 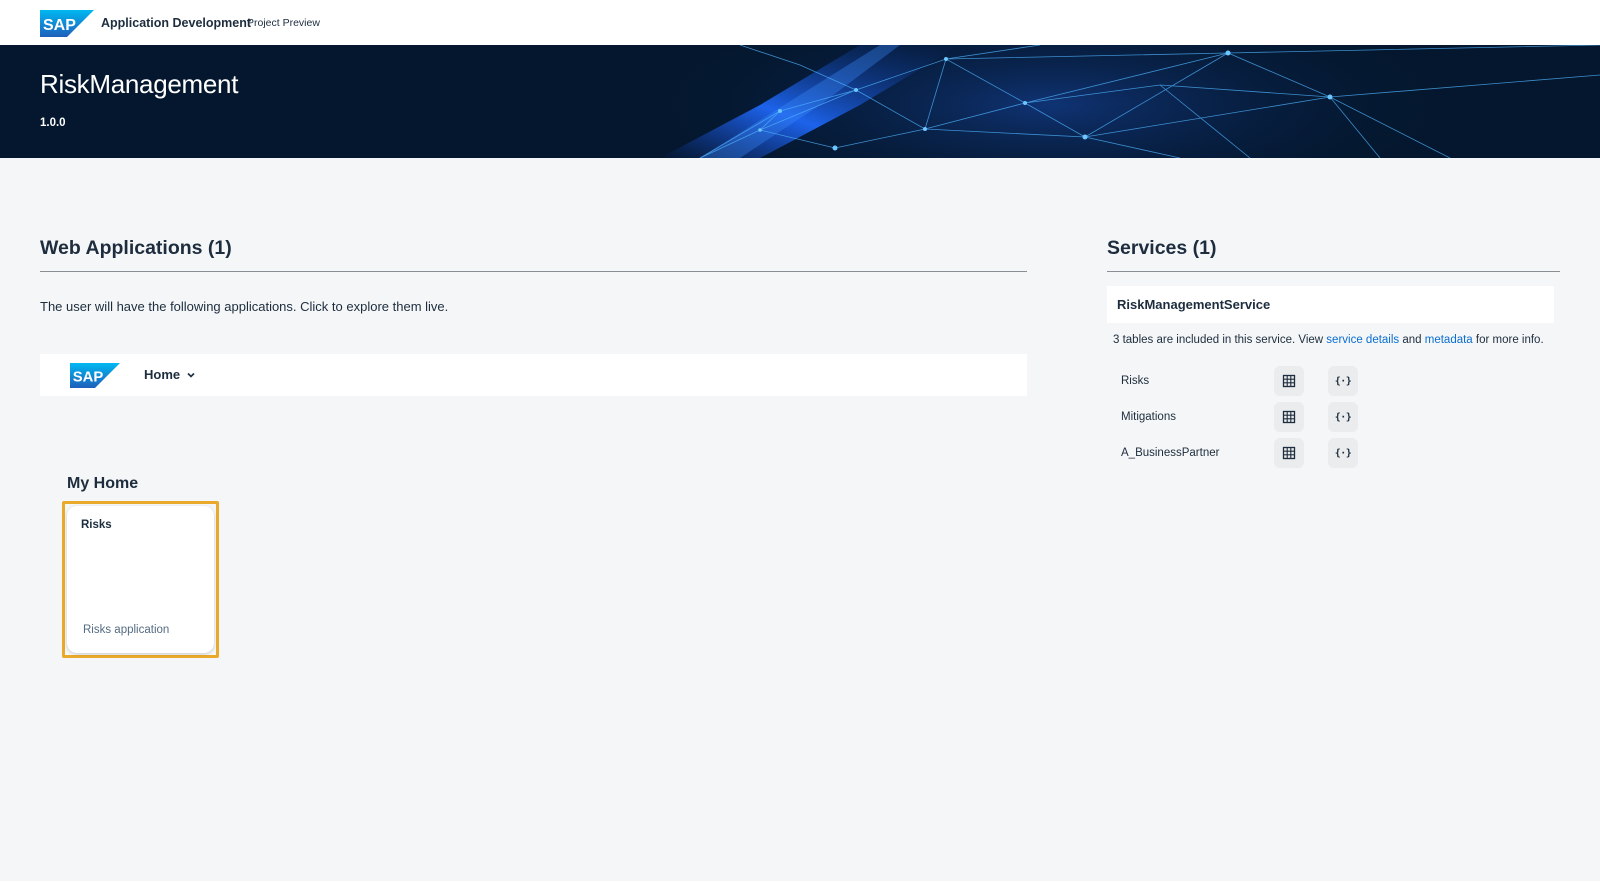 I want to click on service-desc-mid: and, so click(x=1412, y=340).